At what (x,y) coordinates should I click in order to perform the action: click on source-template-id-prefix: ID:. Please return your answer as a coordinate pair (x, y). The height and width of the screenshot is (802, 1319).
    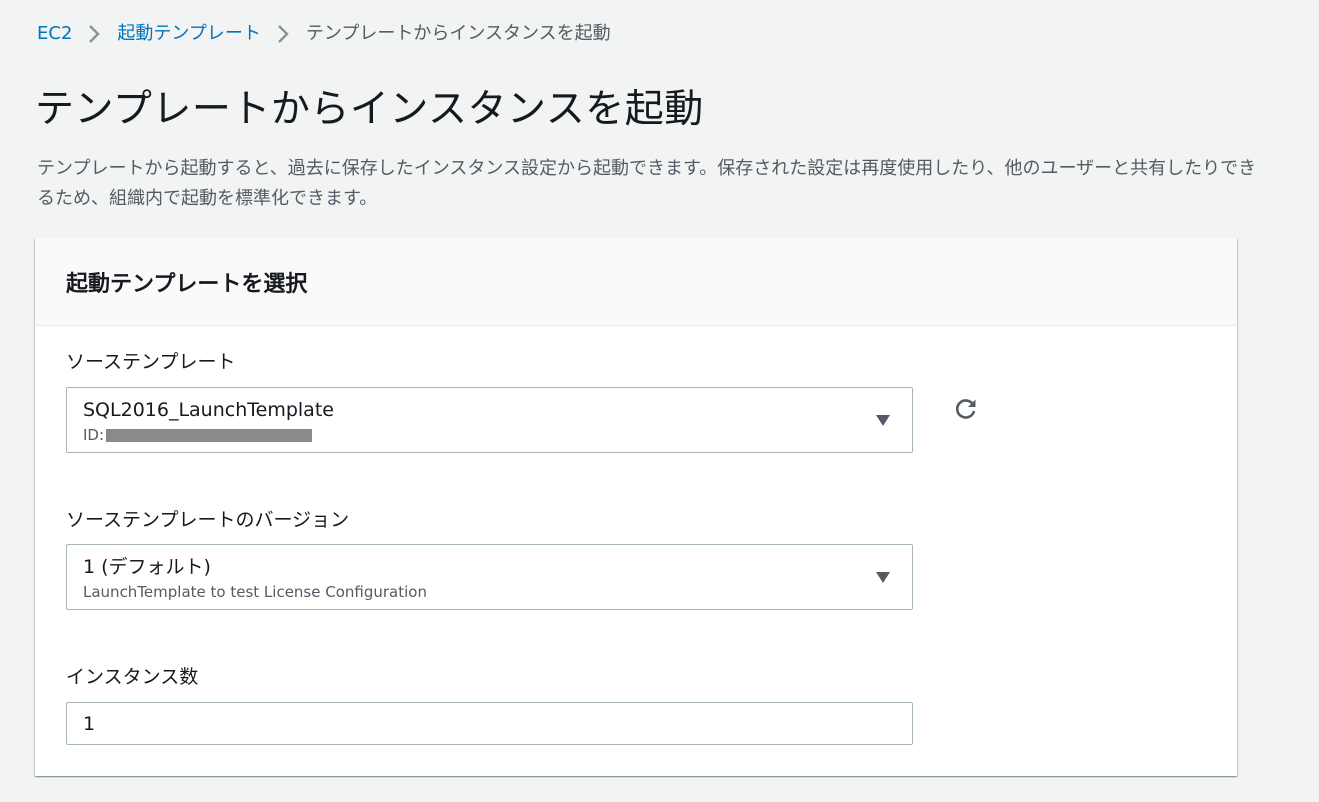
    Looking at the image, I should click on (94, 435).